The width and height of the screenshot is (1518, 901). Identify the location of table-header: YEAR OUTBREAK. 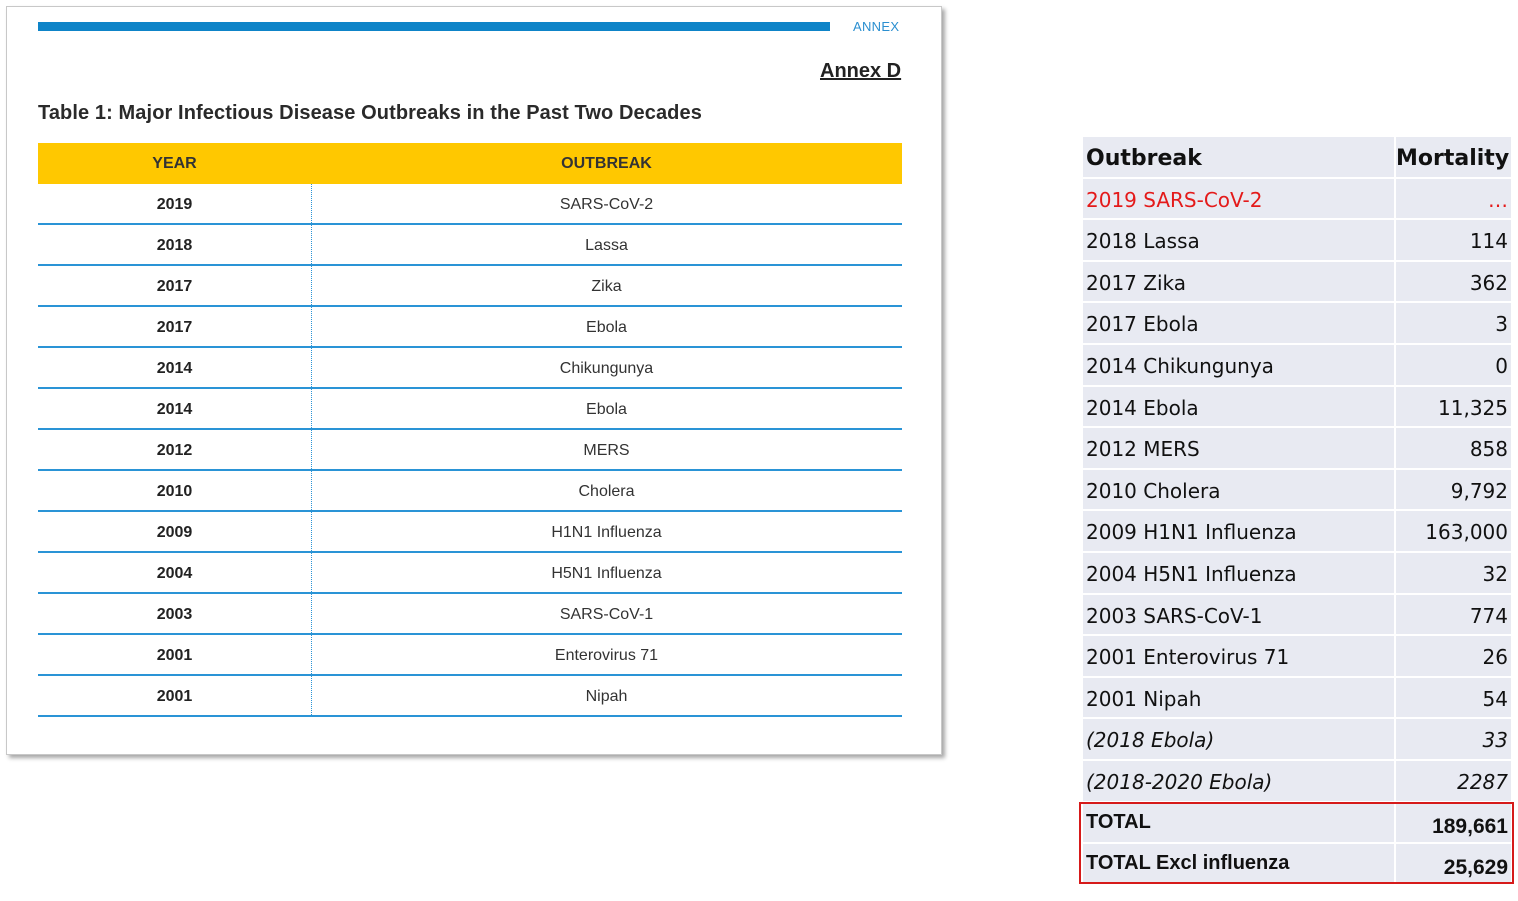
(470, 163).